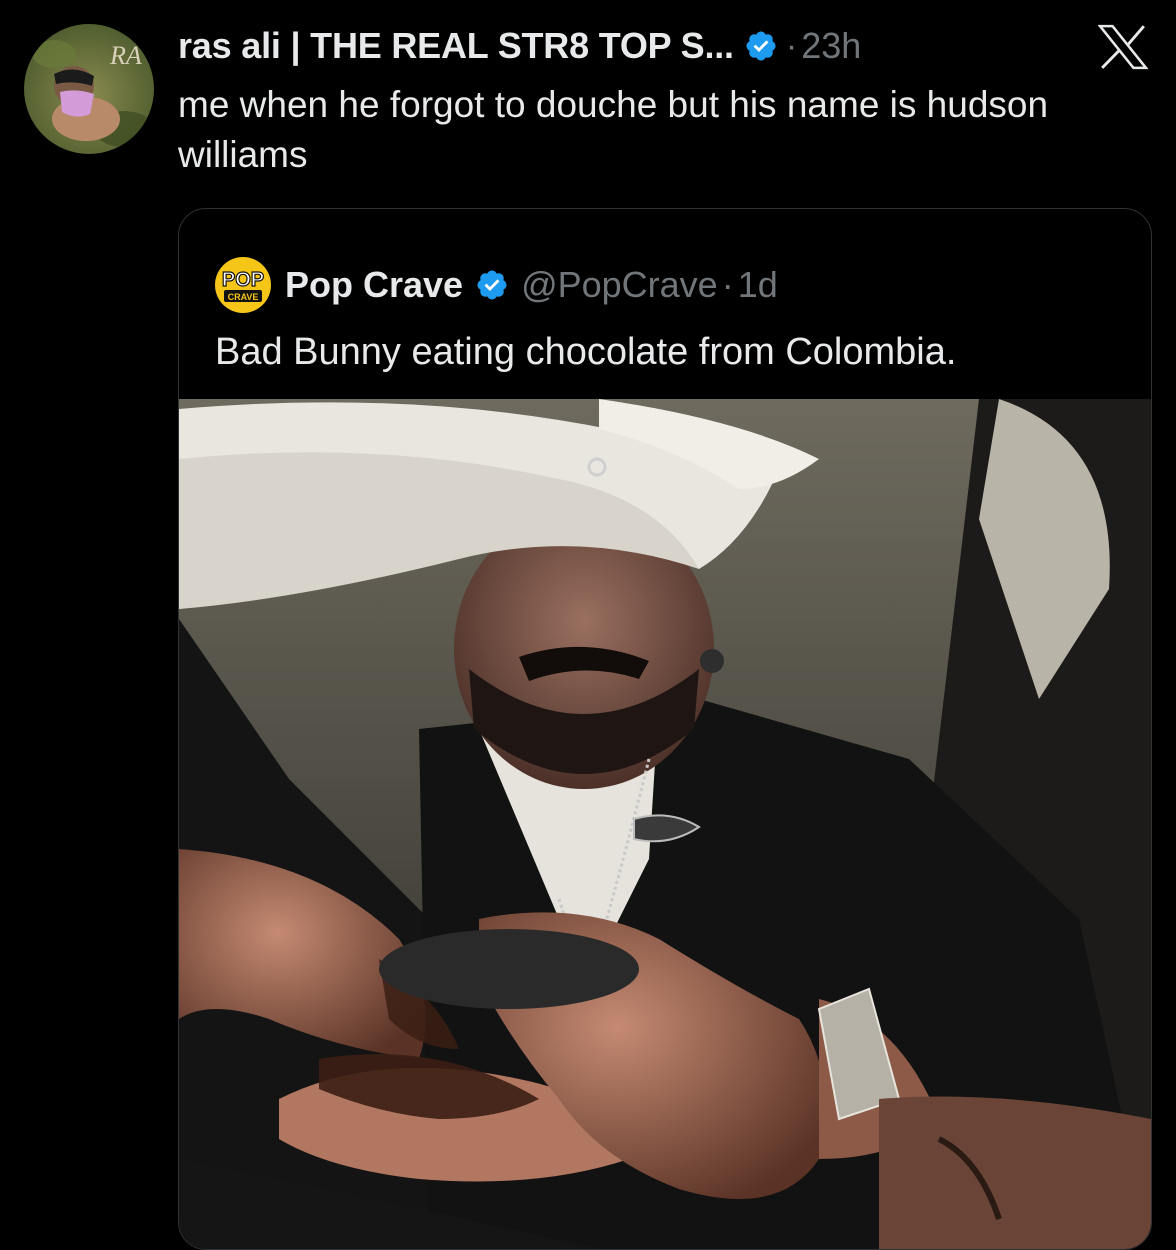  What do you see at coordinates (492, 285) in the screenshot?
I see `quoted-verified-badge-icon` at bounding box center [492, 285].